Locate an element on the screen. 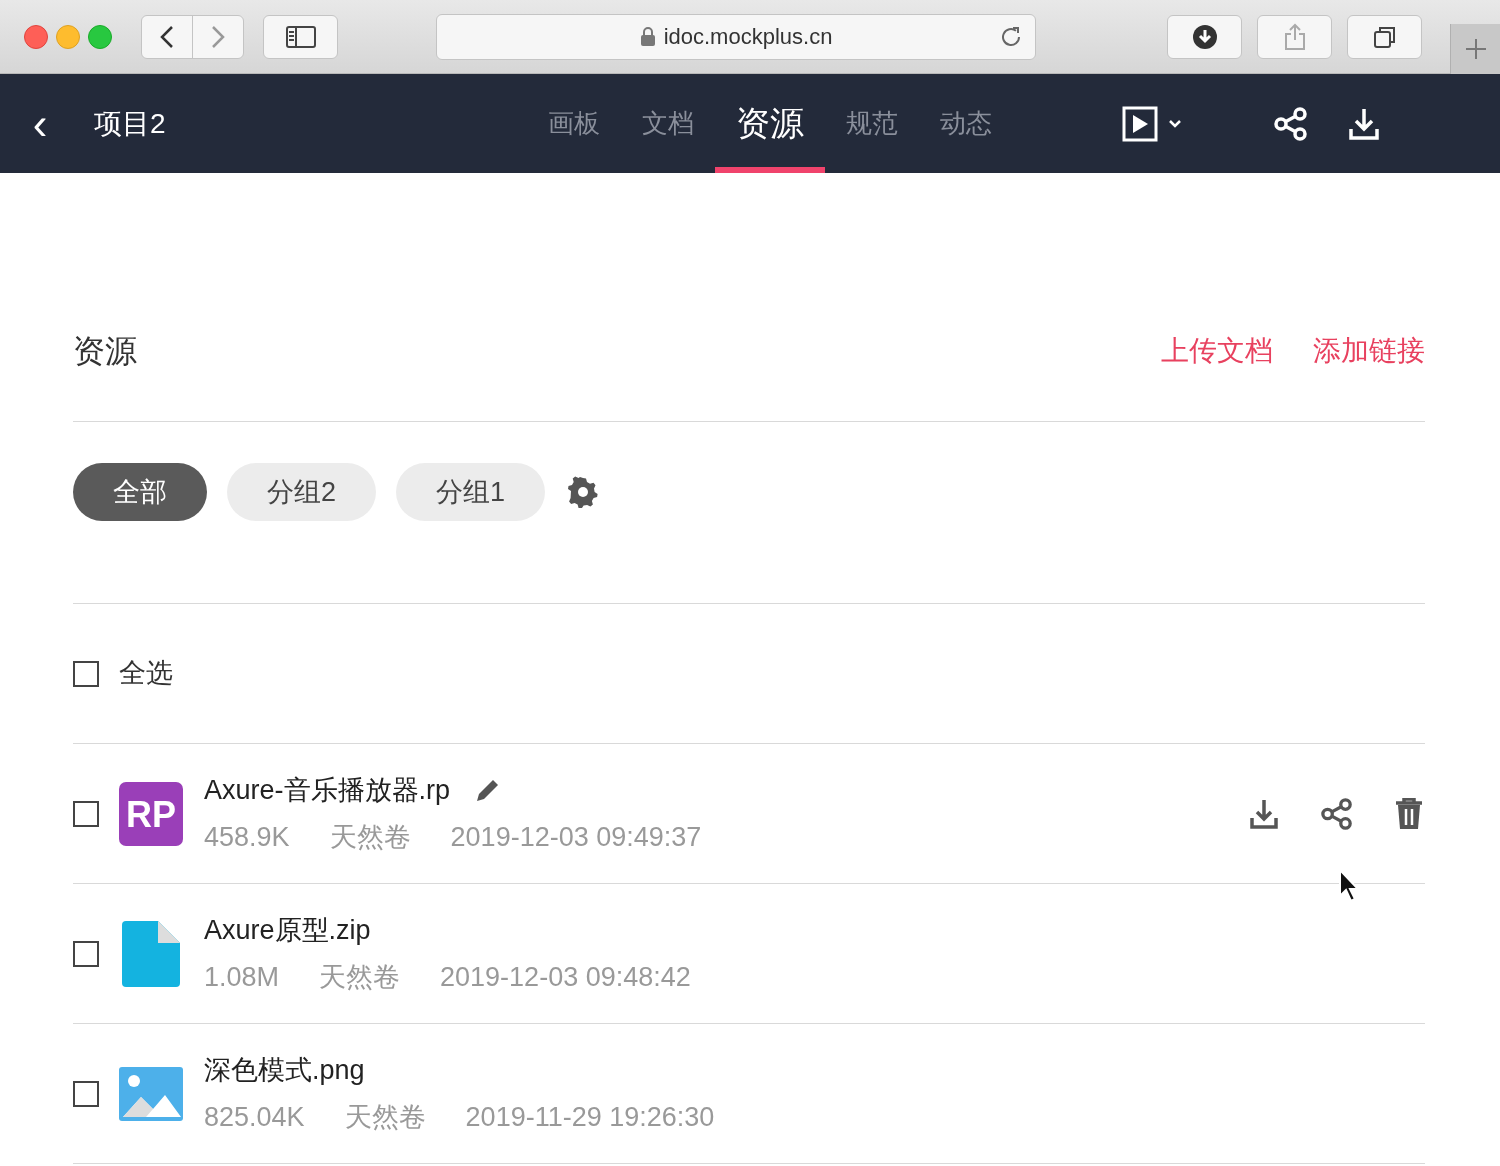  section-action-link: 上传文档 is located at coordinates (1217, 351).